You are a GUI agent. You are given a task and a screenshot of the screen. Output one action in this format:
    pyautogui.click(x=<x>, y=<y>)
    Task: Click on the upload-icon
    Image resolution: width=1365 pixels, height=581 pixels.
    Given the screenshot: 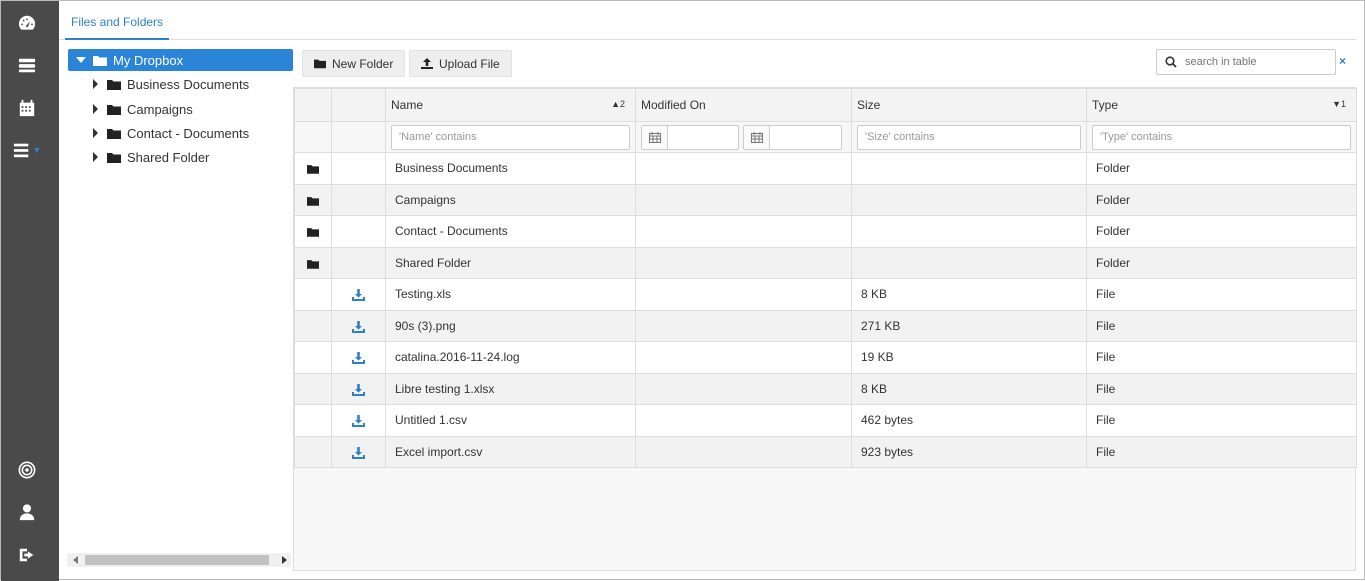 What is the action you would take?
    pyautogui.click(x=427, y=63)
    